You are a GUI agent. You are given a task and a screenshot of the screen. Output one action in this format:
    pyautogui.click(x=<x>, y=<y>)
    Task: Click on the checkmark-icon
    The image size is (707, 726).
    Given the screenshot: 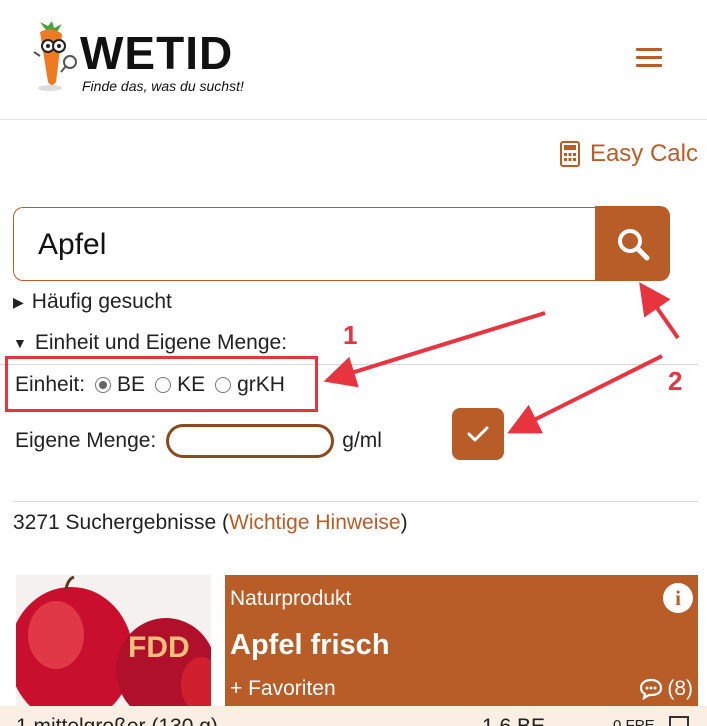 What is the action you would take?
    pyautogui.click(x=478, y=434)
    